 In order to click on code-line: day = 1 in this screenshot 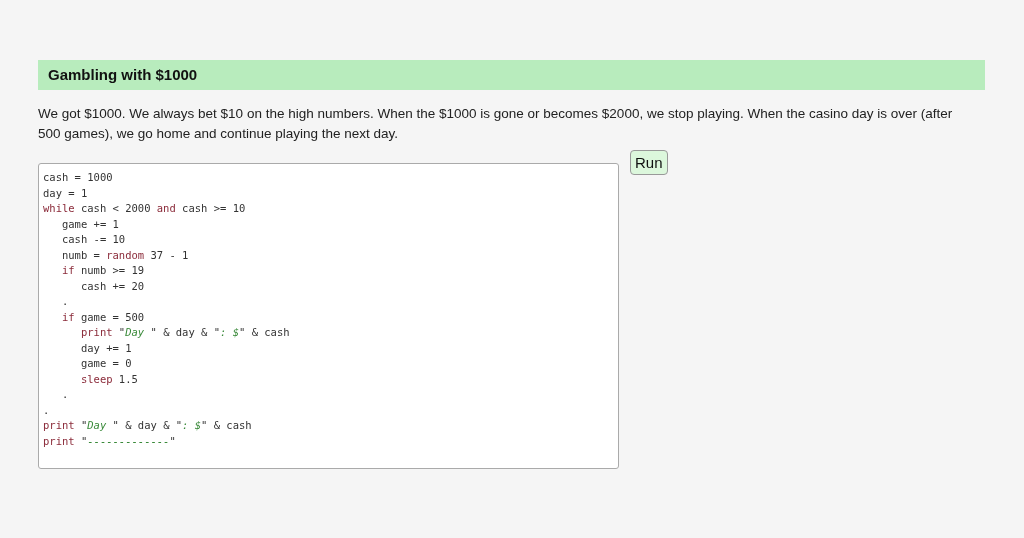, I will do `click(65, 193)`.